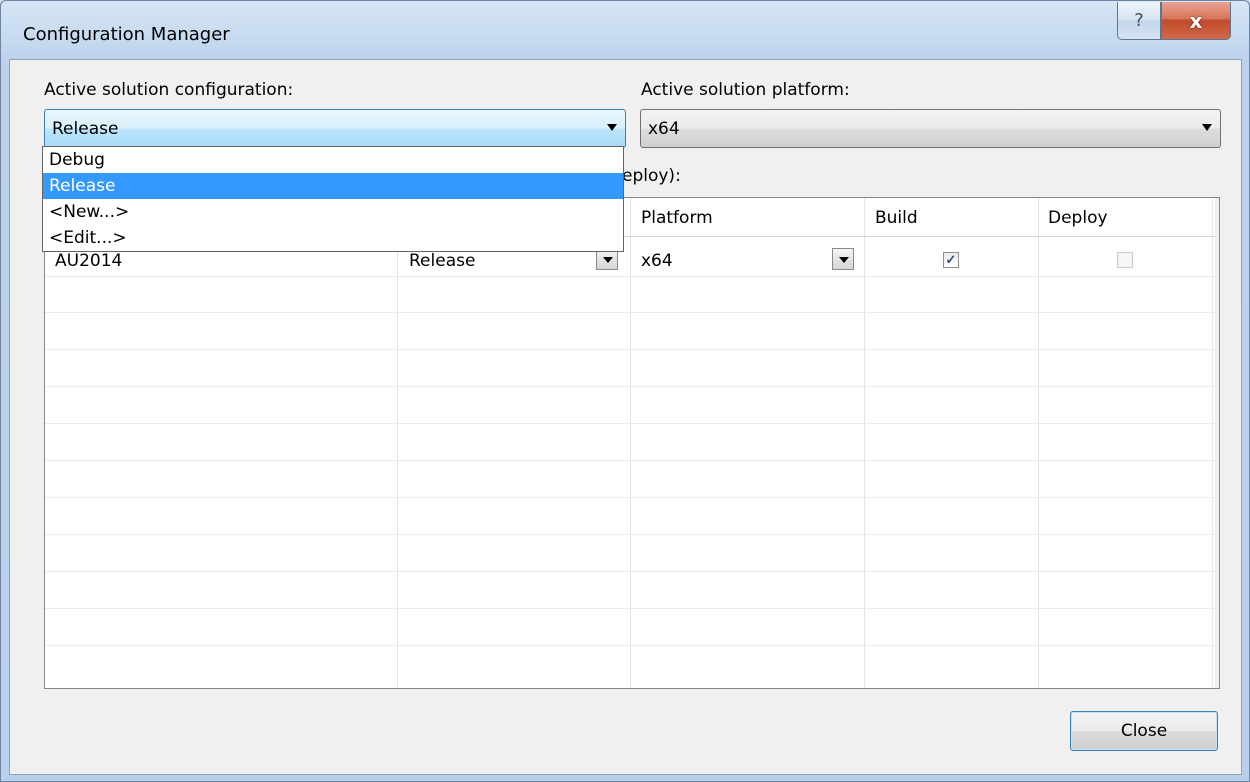  I want to click on active-platform-value: x64, so click(664, 128).